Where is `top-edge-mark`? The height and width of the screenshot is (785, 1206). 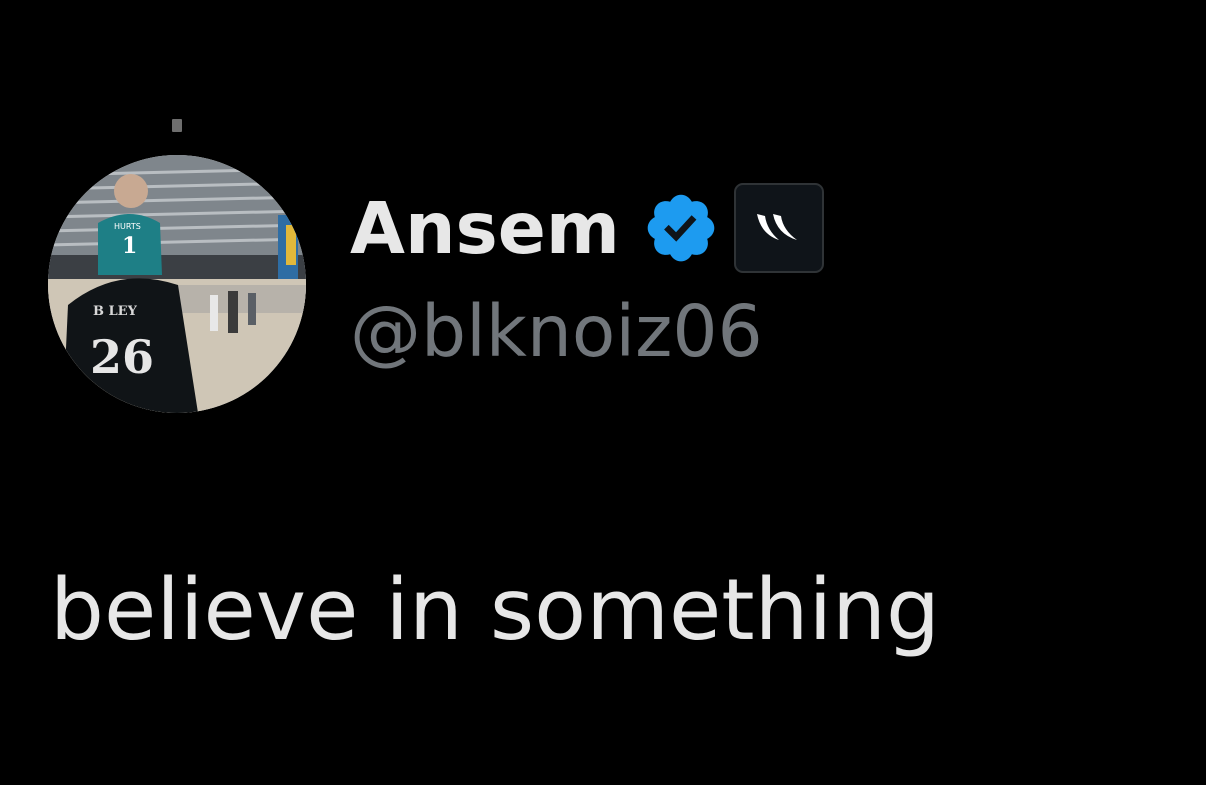 top-edge-mark is located at coordinates (177, 125).